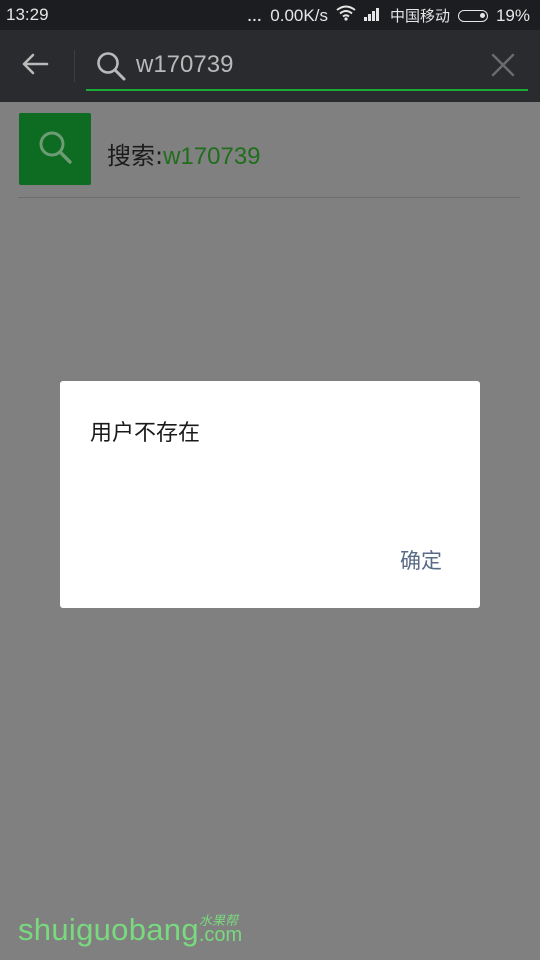  Describe the element at coordinates (212, 156) in the screenshot. I see `result-term: w170739` at that location.